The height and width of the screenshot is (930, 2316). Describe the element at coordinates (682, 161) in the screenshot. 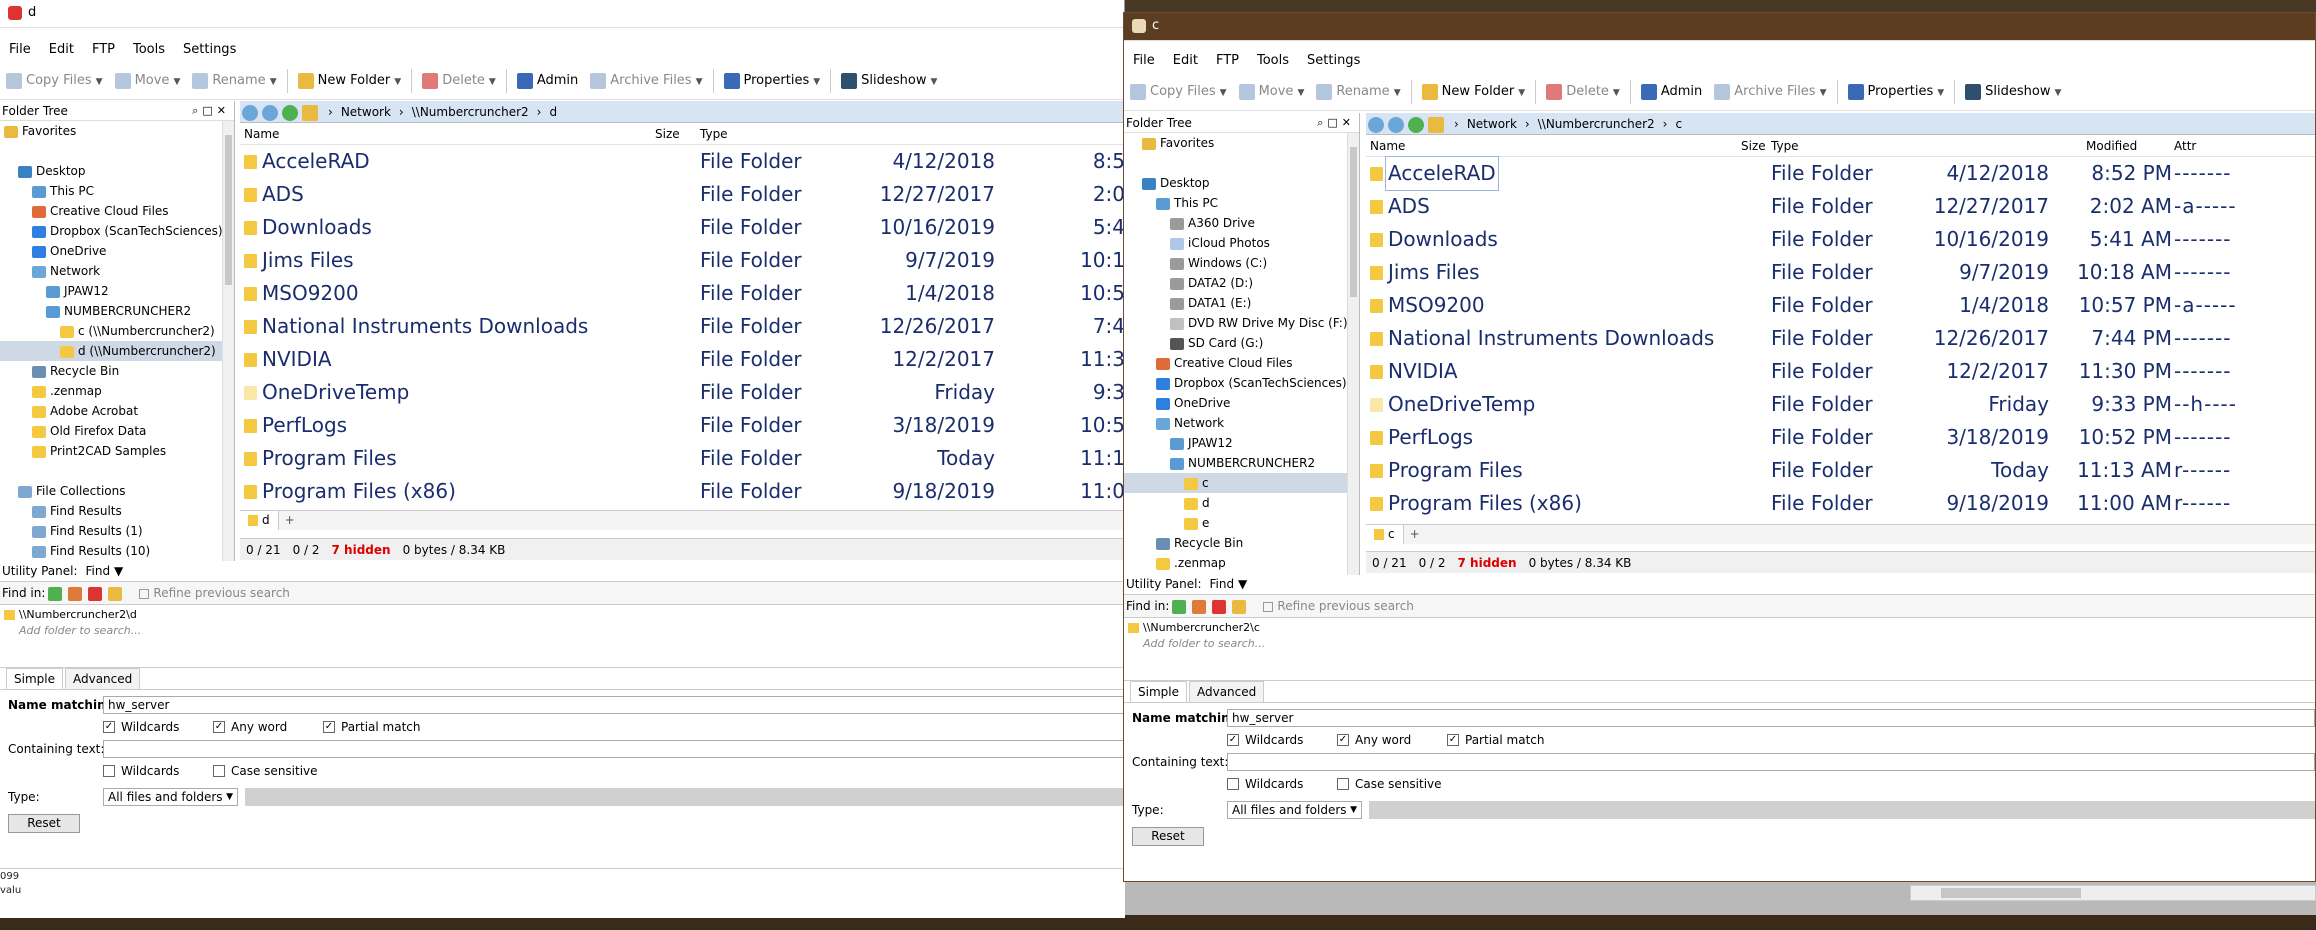

I see `file-row: AcceleRAD File Folder 4/12/2018 8:5` at that location.